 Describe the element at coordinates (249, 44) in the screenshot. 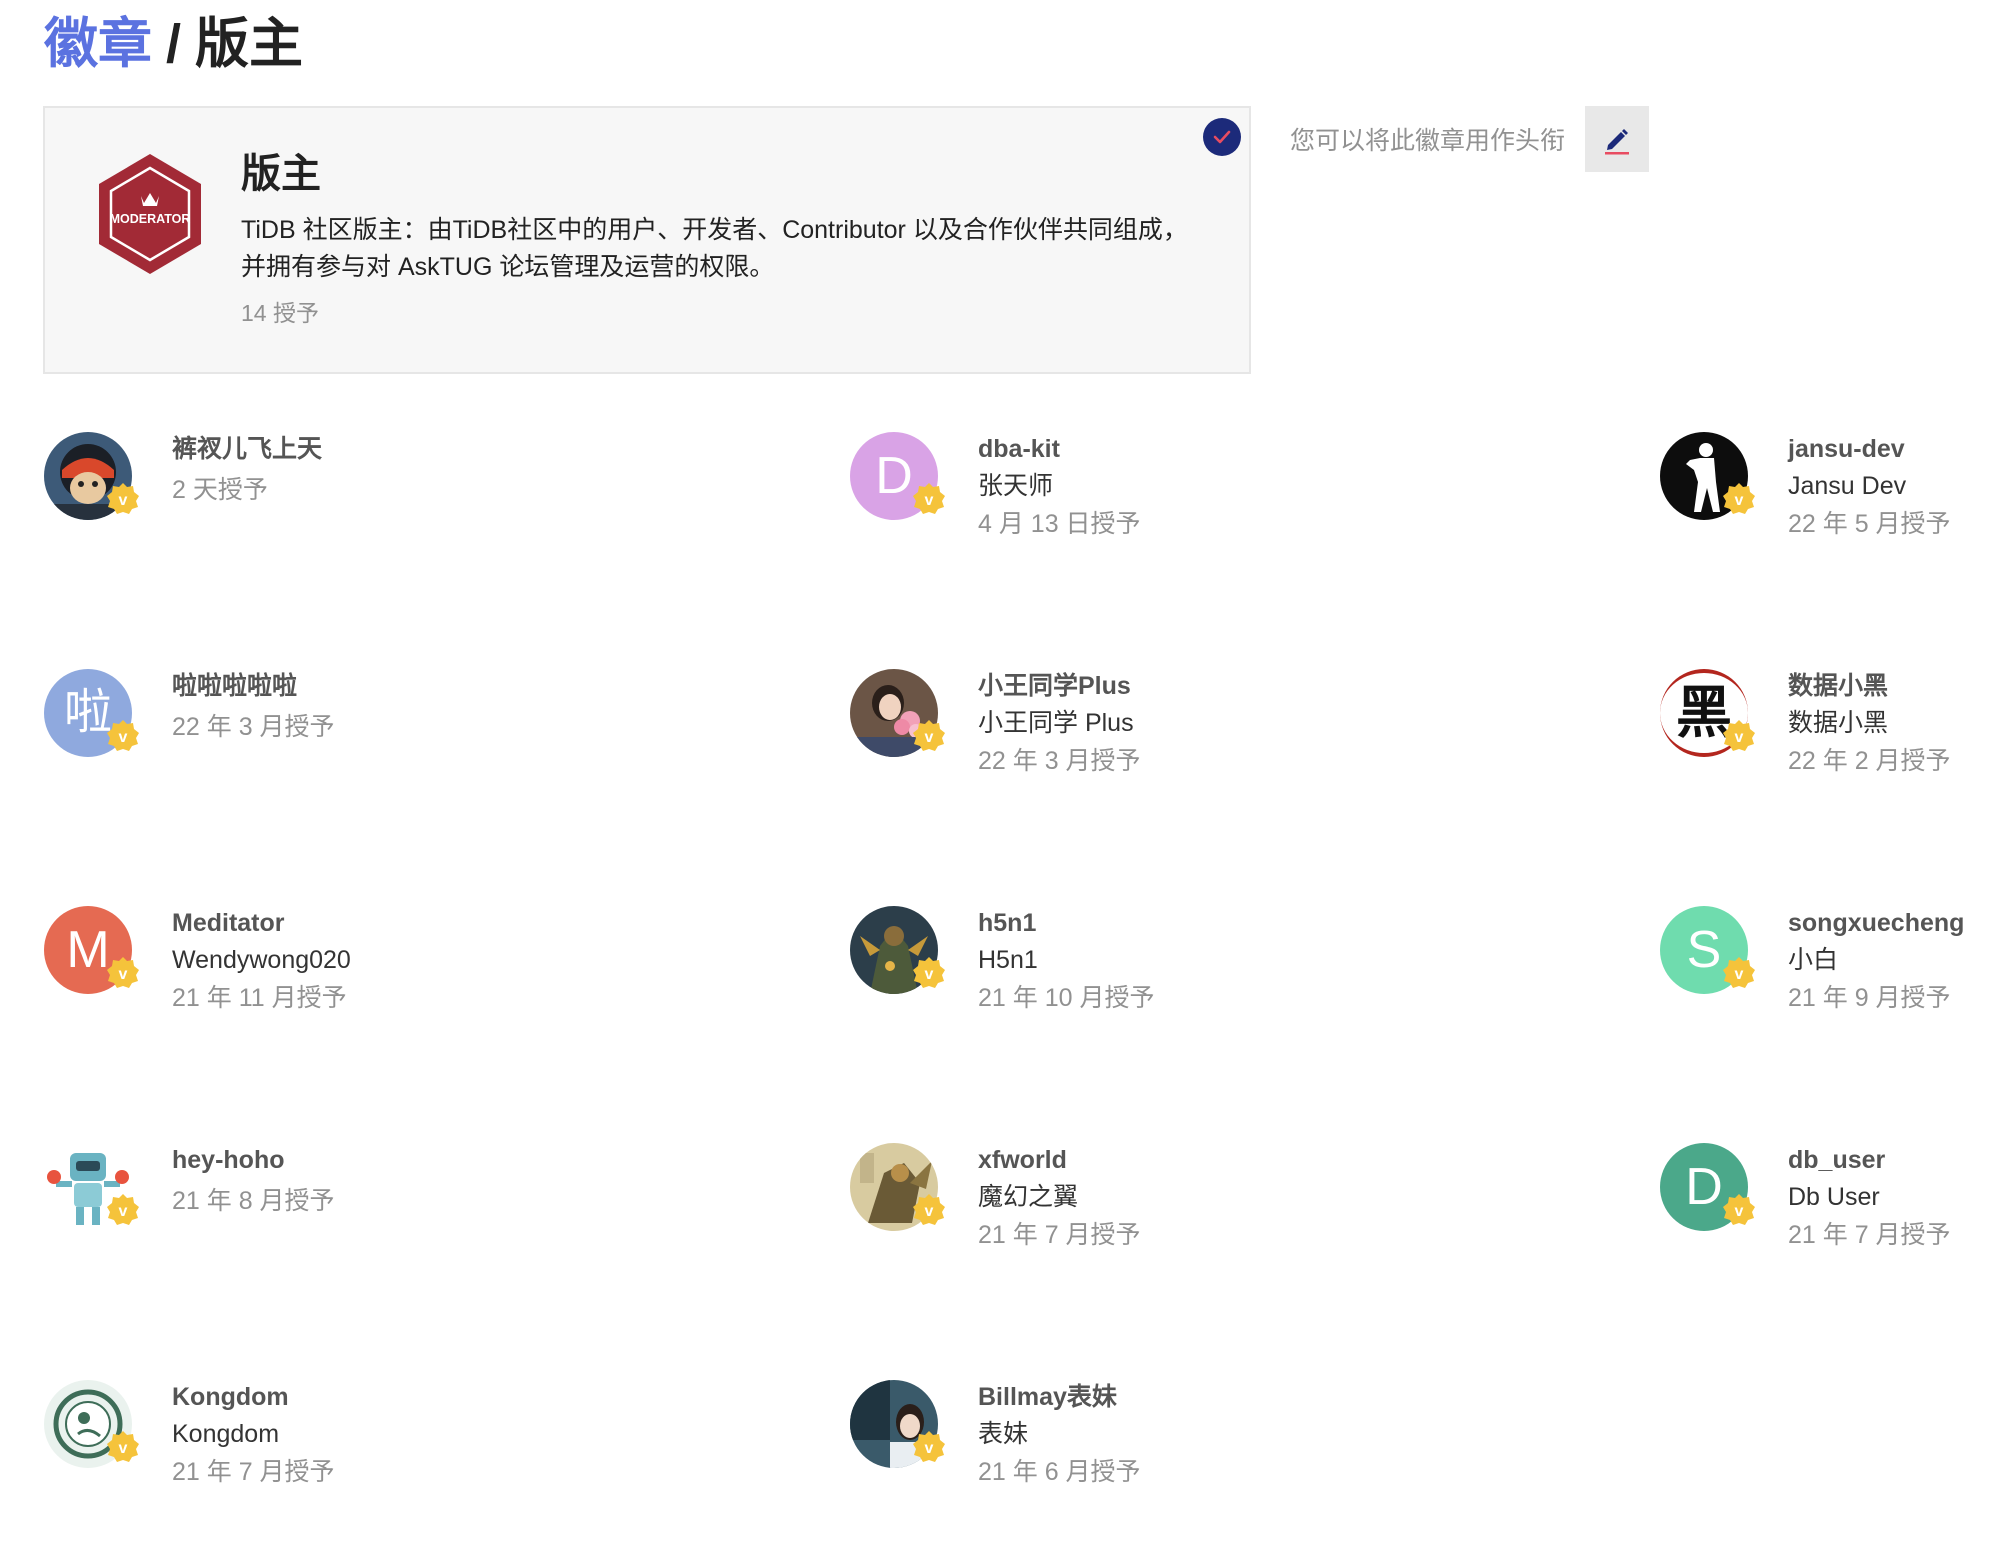

I see `breadcrumb-current: 版主` at that location.